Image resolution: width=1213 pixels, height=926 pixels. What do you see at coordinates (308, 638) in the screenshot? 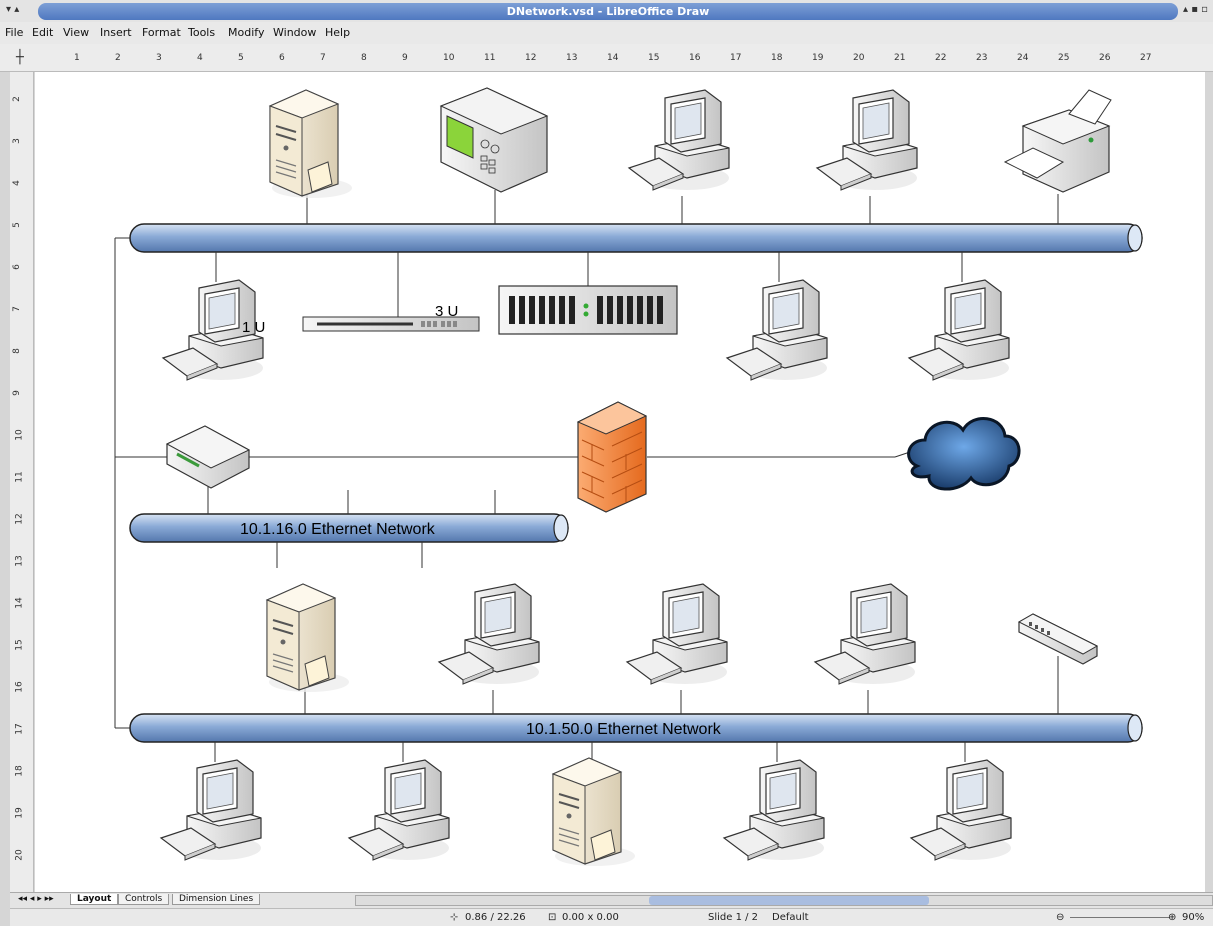
I see `file-server-icon-middle` at bounding box center [308, 638].